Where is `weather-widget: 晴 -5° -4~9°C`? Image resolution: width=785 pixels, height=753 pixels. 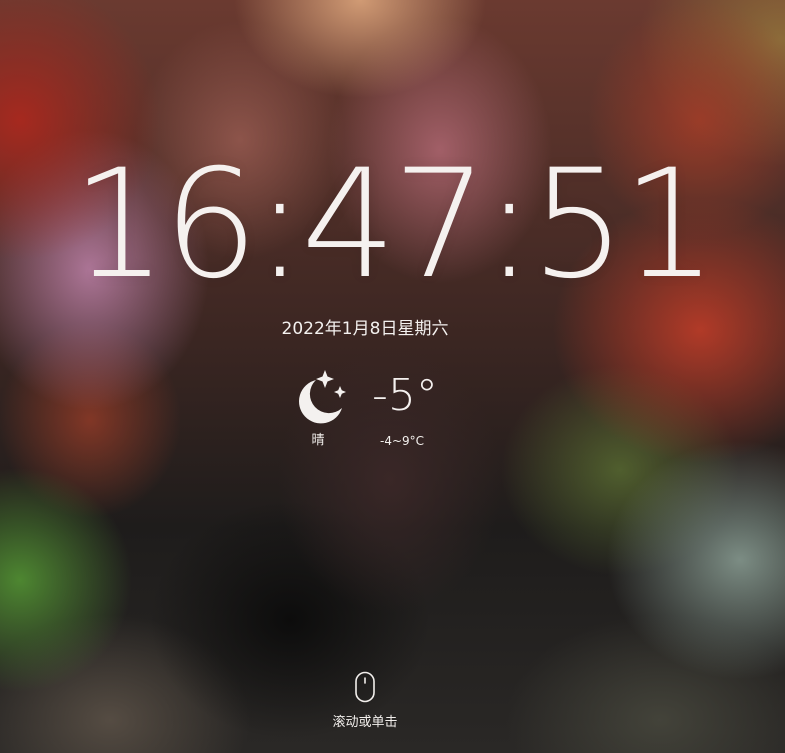 weather-widget: 晴 -5° -4~9°C is located at coordinates (371, 410).